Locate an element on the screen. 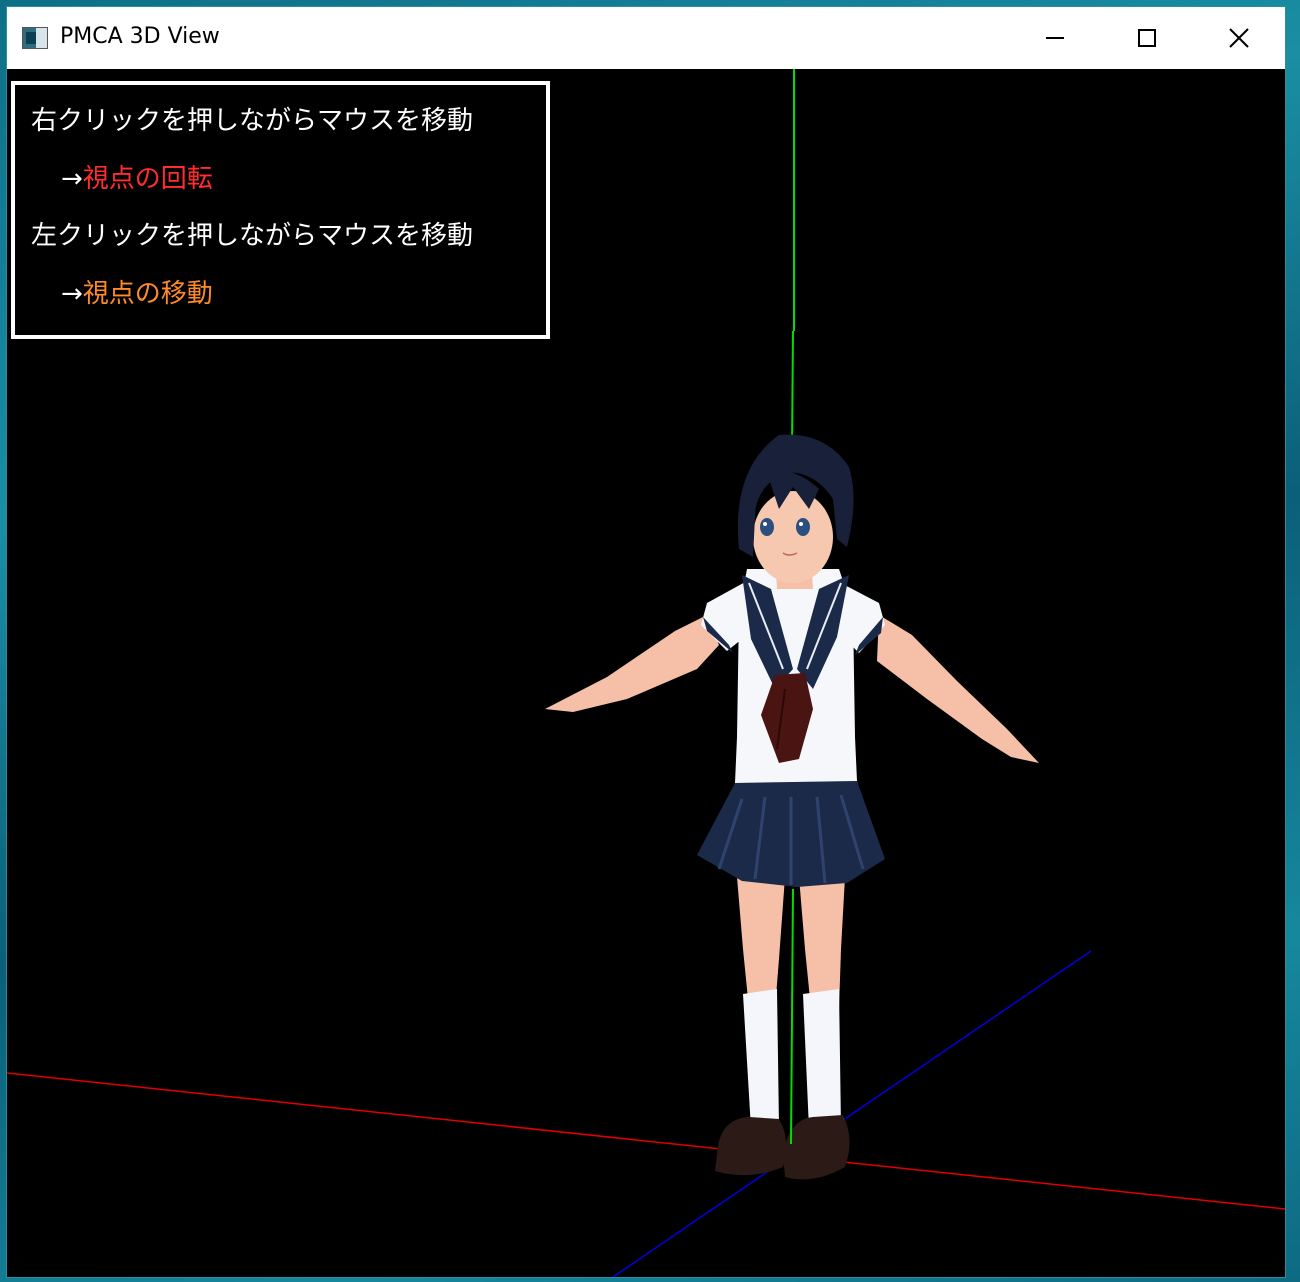  window-title: PMCA 3D View is located at coordinates (140, 36).